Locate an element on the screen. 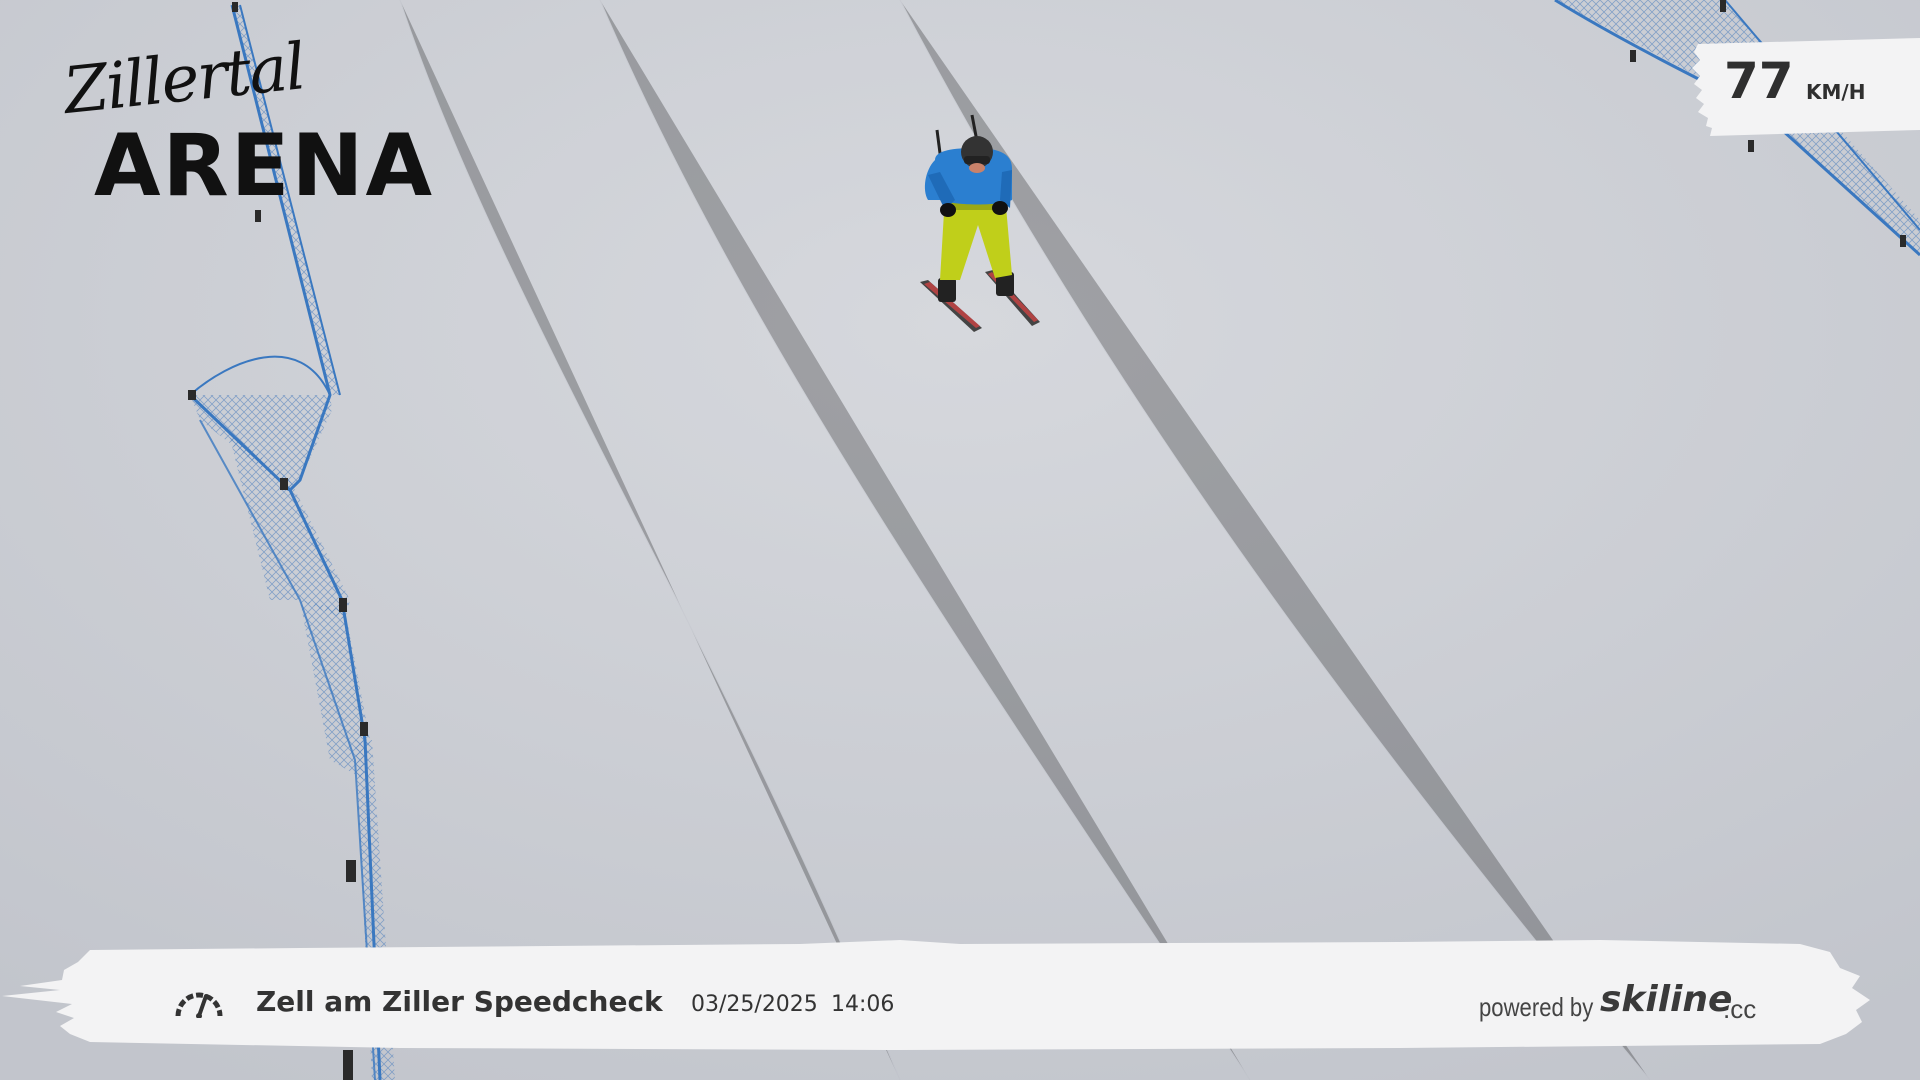 The height and width of the screenshot is (1080, 1920). speed-badge-background is located at coordinates (1806, 87).